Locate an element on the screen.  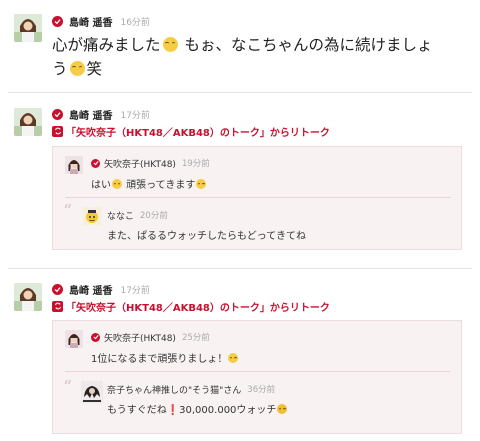
reply-meta: 奈子ちゃん神推しの"そう猫"さん 36分前 is located at coordinates (191, 389).